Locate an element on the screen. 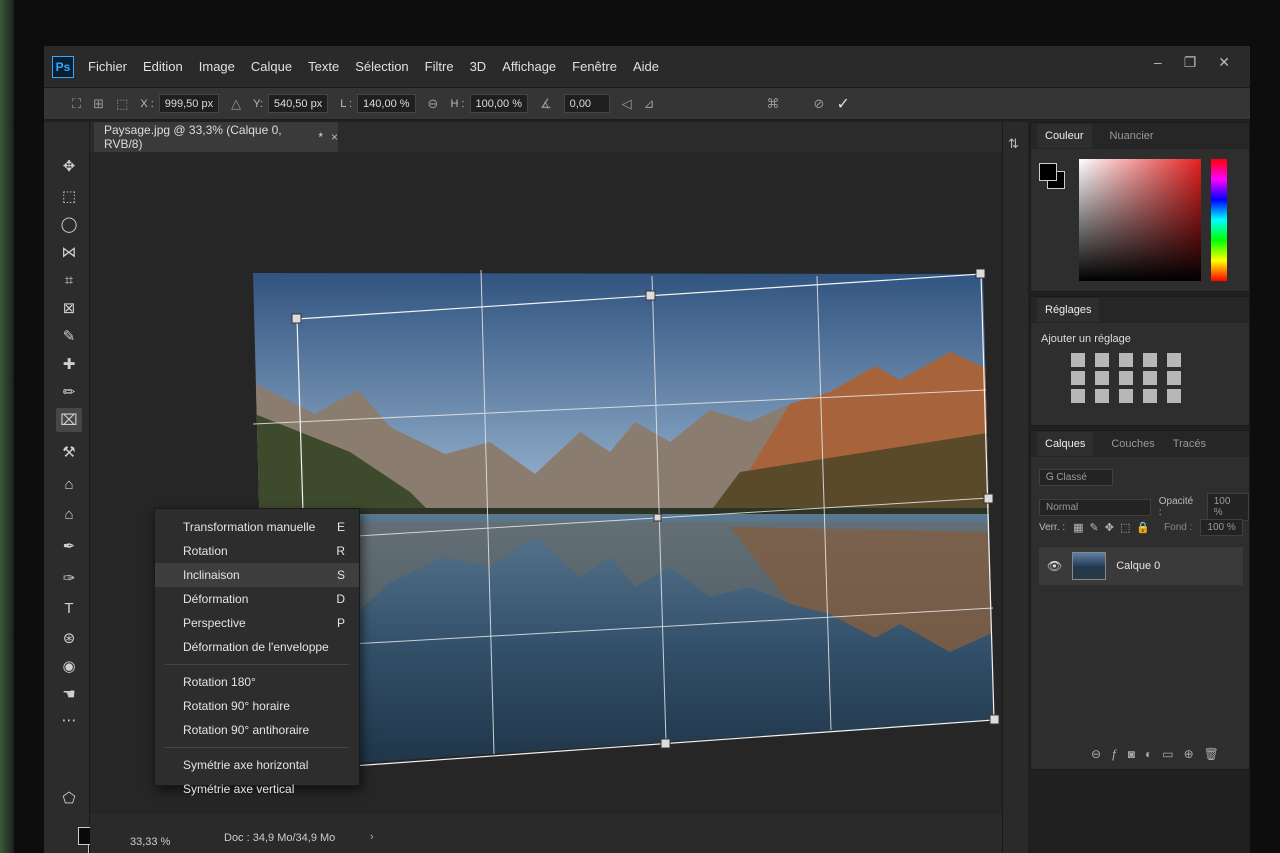  zoom-level: 33,33 % is located at coordinates (150, 842).